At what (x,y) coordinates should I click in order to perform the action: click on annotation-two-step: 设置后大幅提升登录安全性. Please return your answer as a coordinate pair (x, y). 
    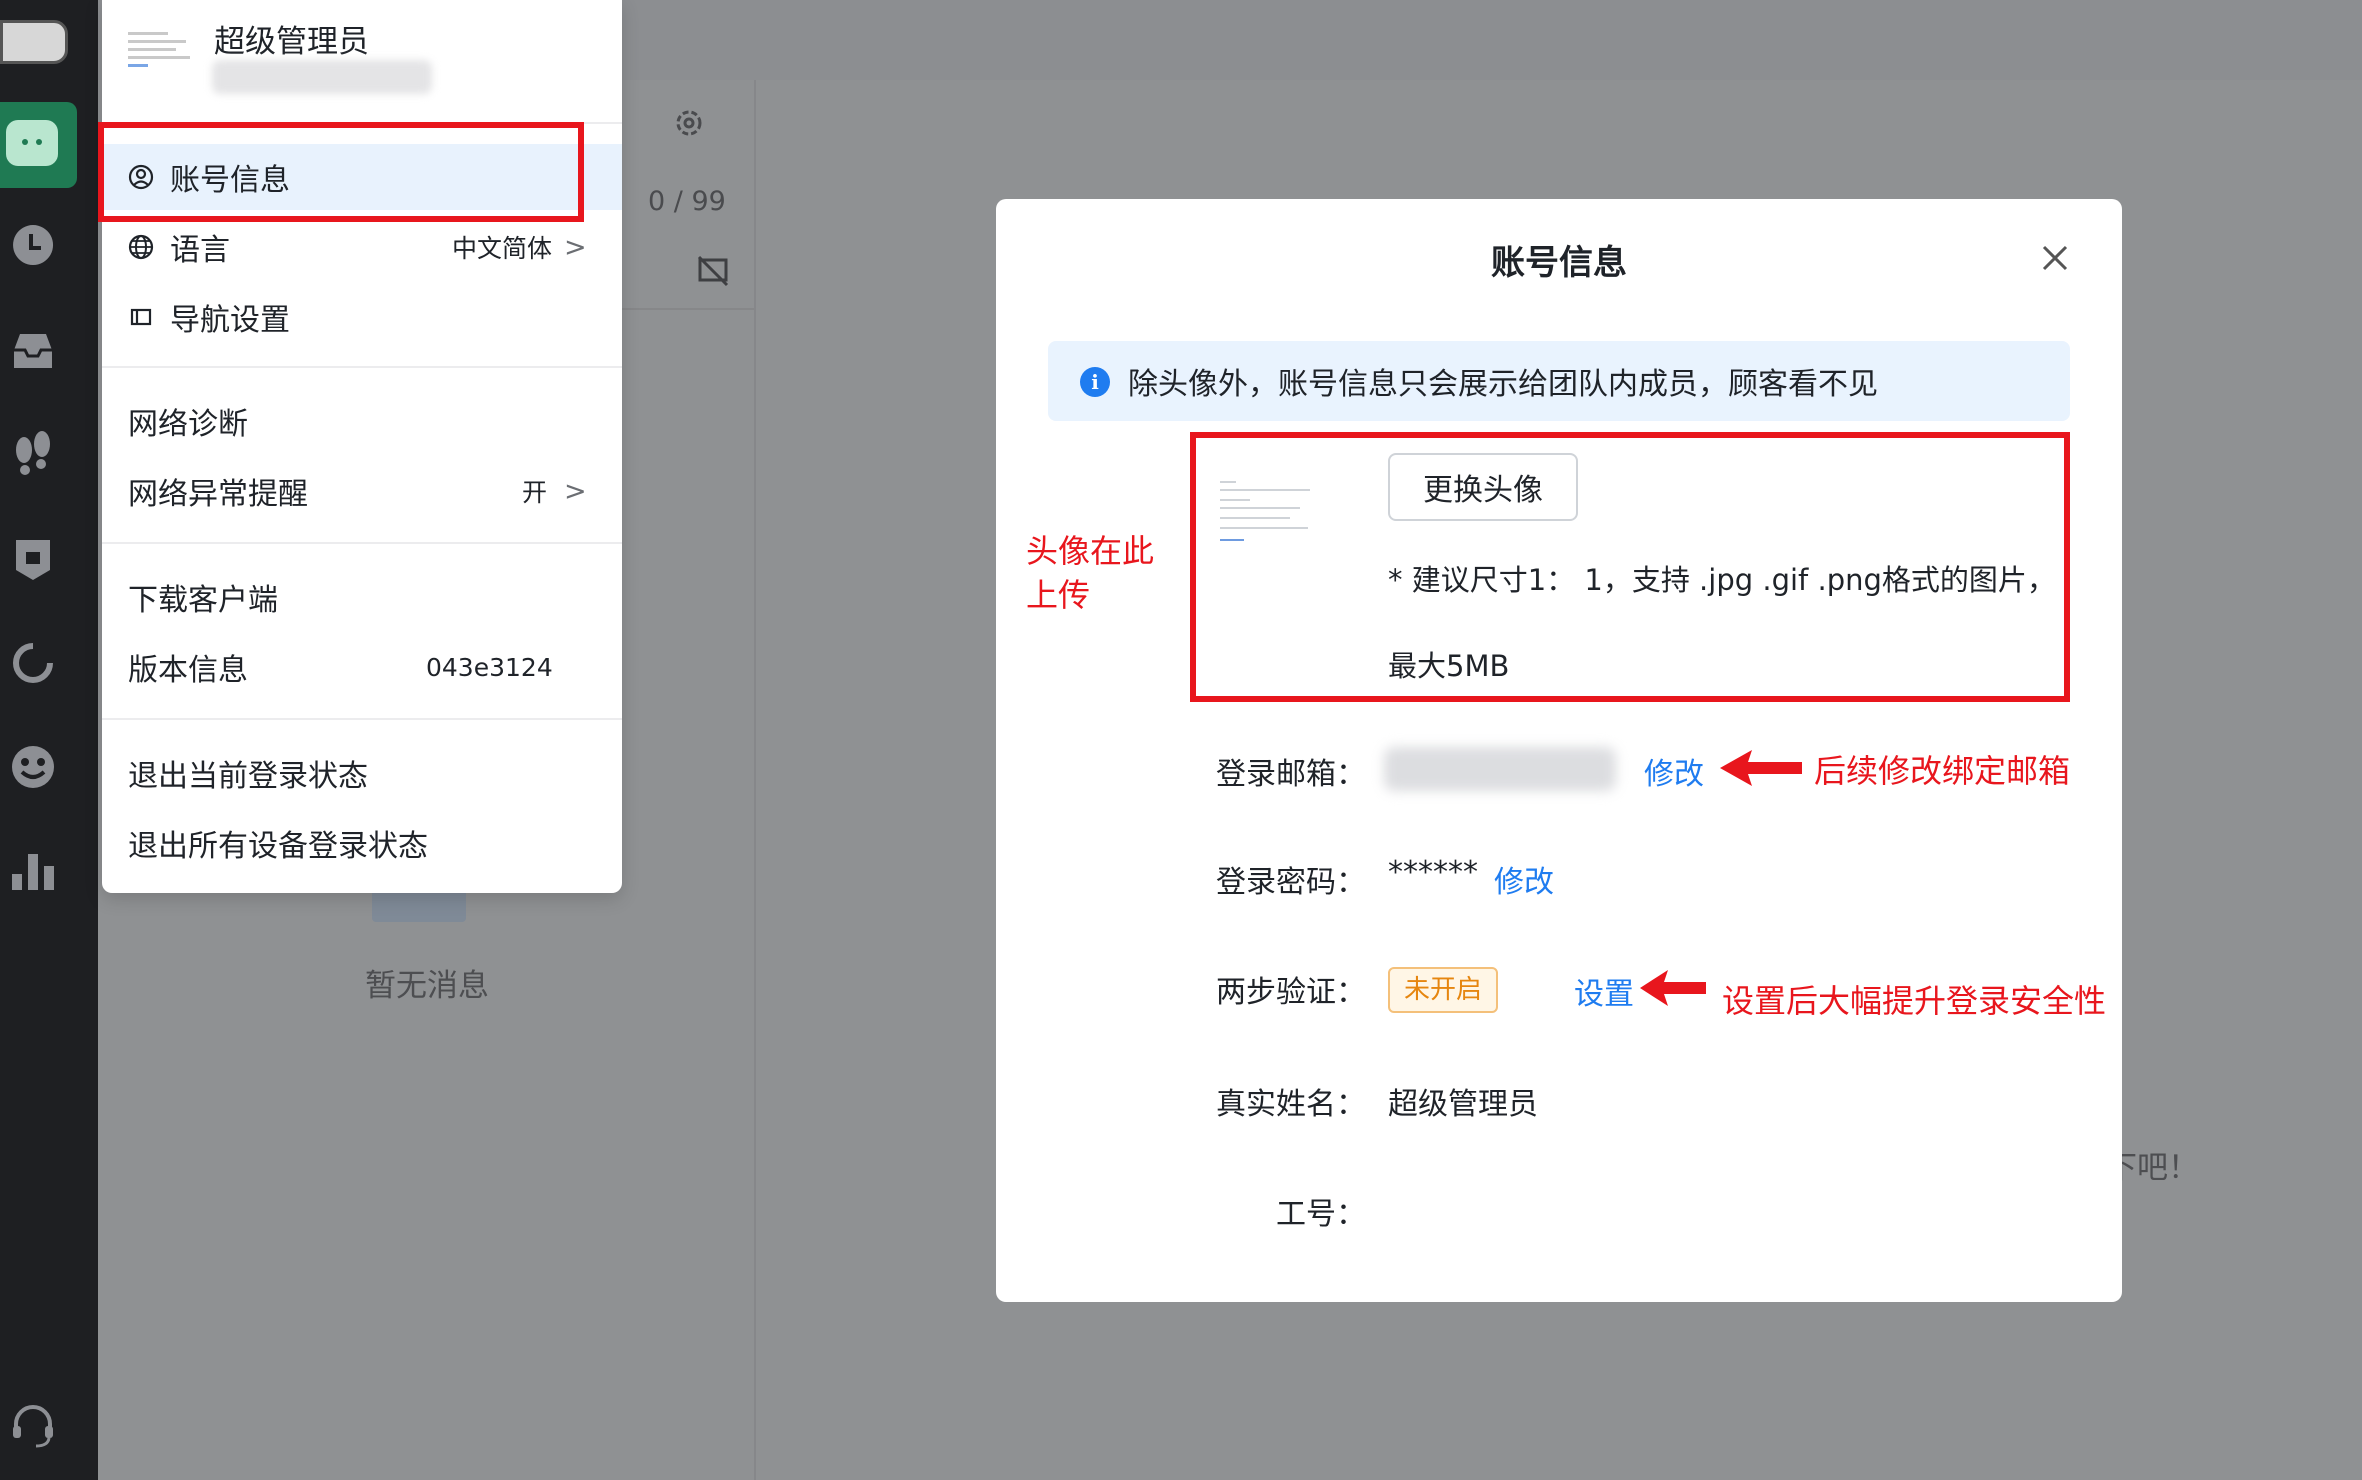
    Looking at the image, I should click on (1914, 1001).